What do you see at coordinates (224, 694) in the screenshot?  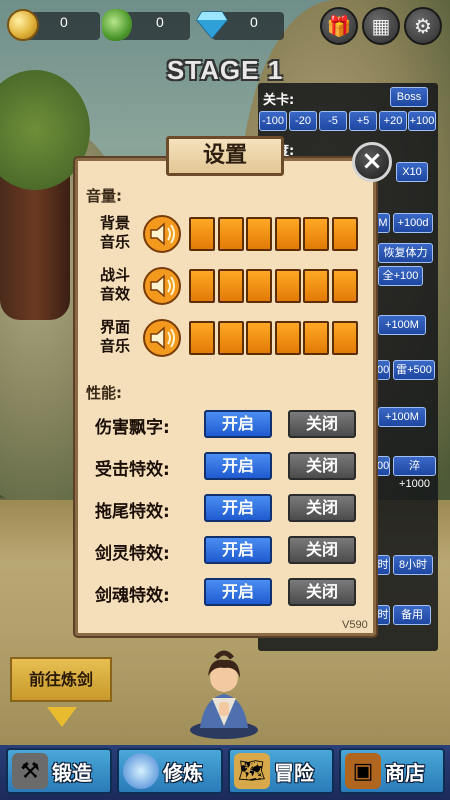 I see `hero-character` at bounding box center [224, 694].